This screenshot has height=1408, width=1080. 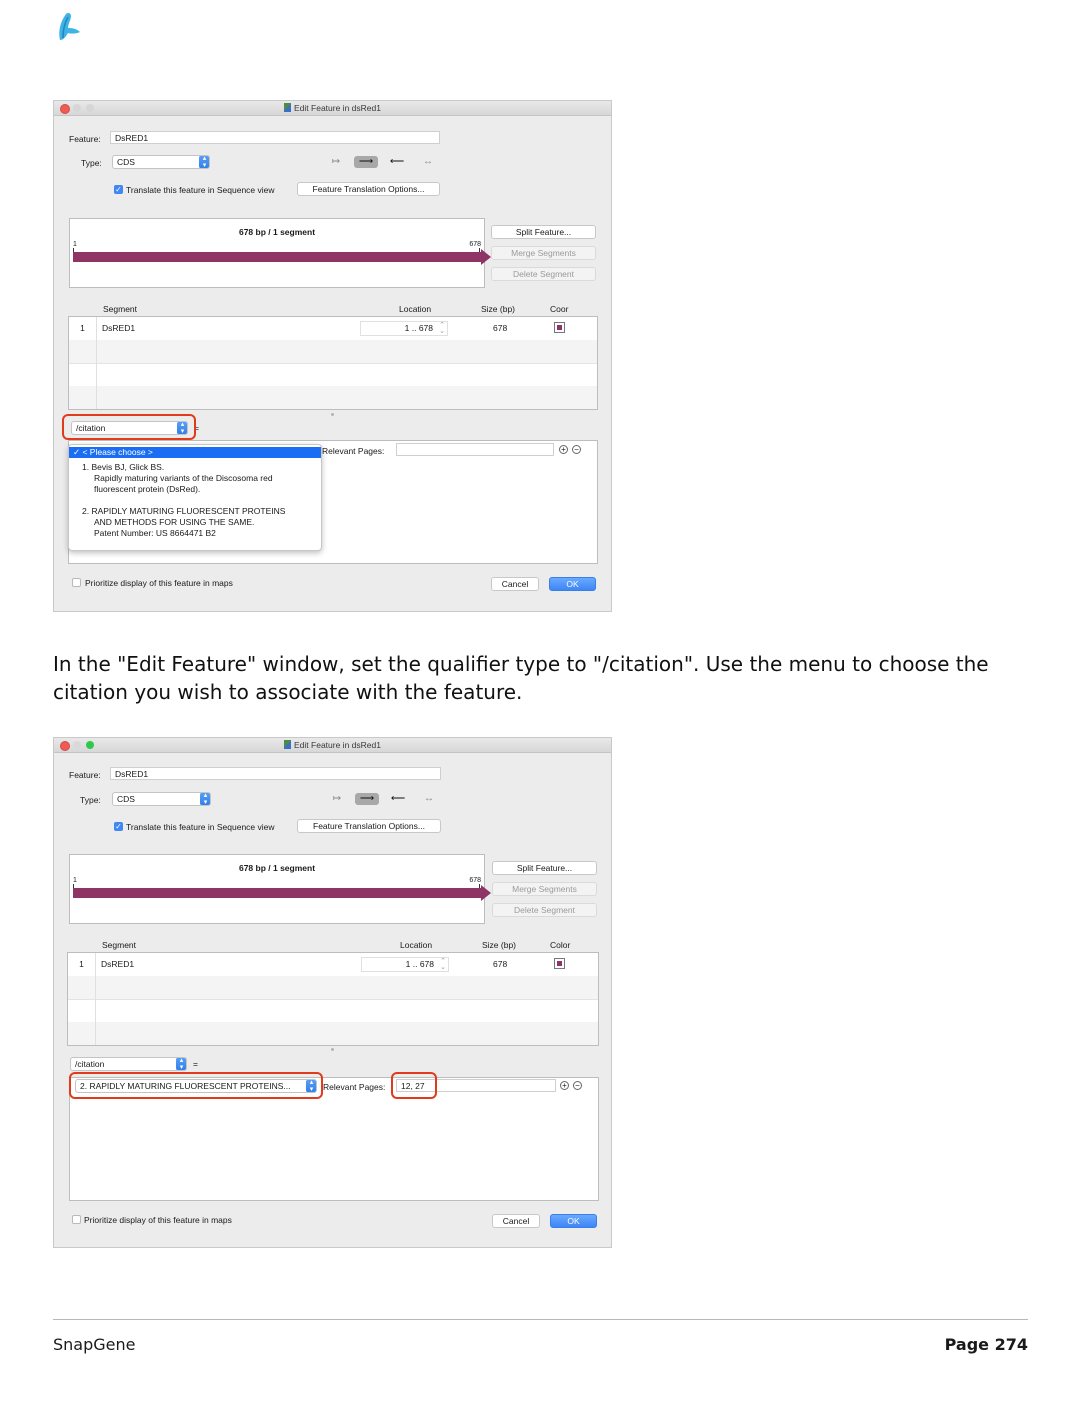 I want to click on snapgene-logo-icon, so click(x=69, y=26).